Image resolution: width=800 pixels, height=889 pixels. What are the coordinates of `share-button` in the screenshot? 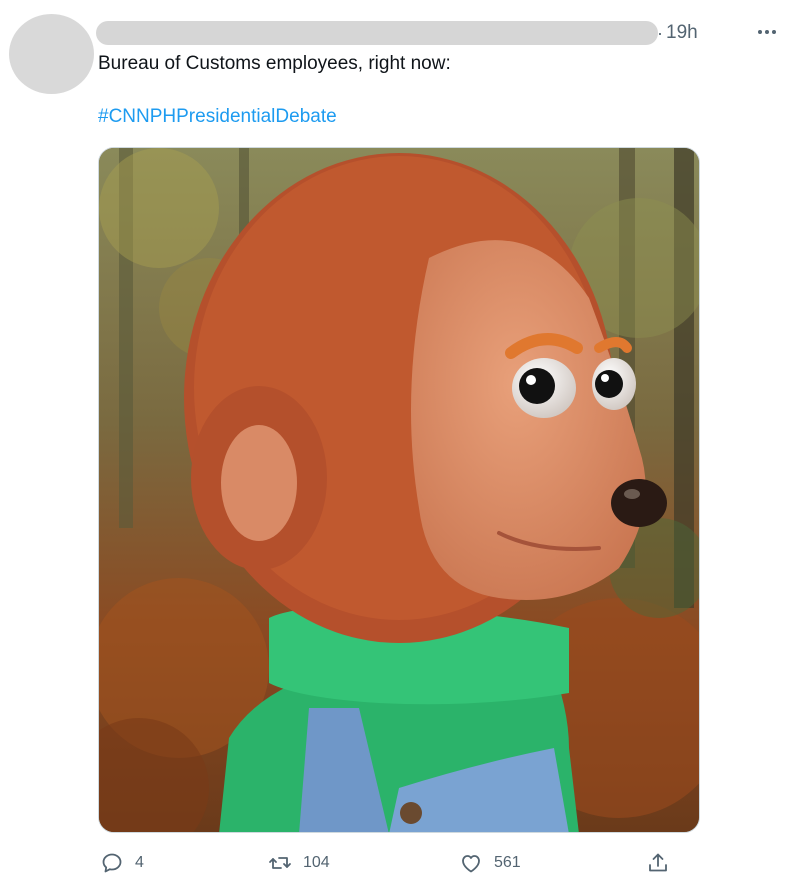 It's located at (658, 863).